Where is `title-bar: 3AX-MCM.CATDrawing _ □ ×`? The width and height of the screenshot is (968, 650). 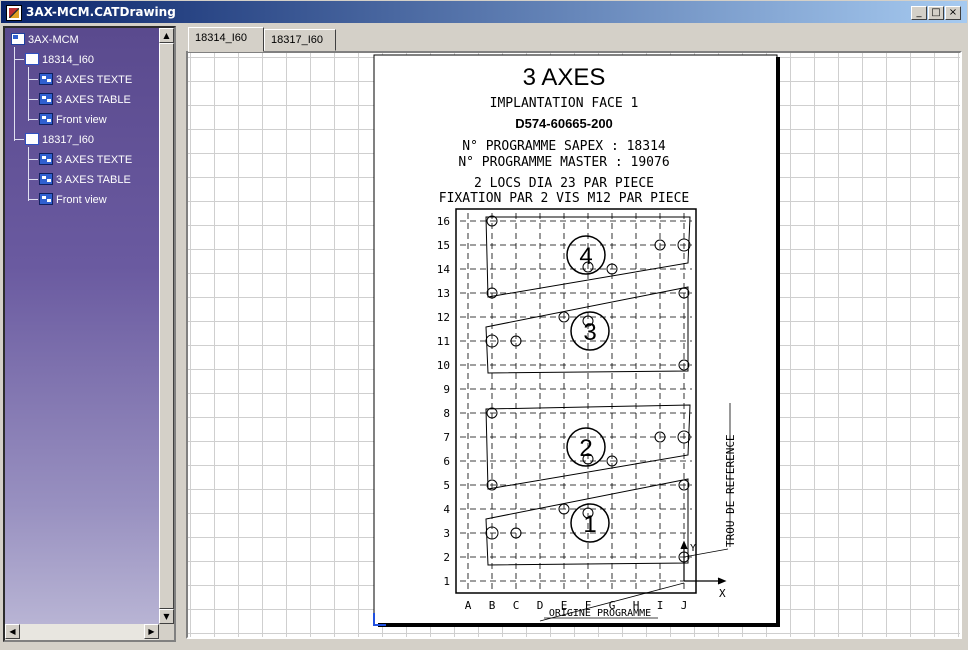 title-bar: 3AX-MCM.CATDrawing _ □ × is located at coordinates (484, 12).